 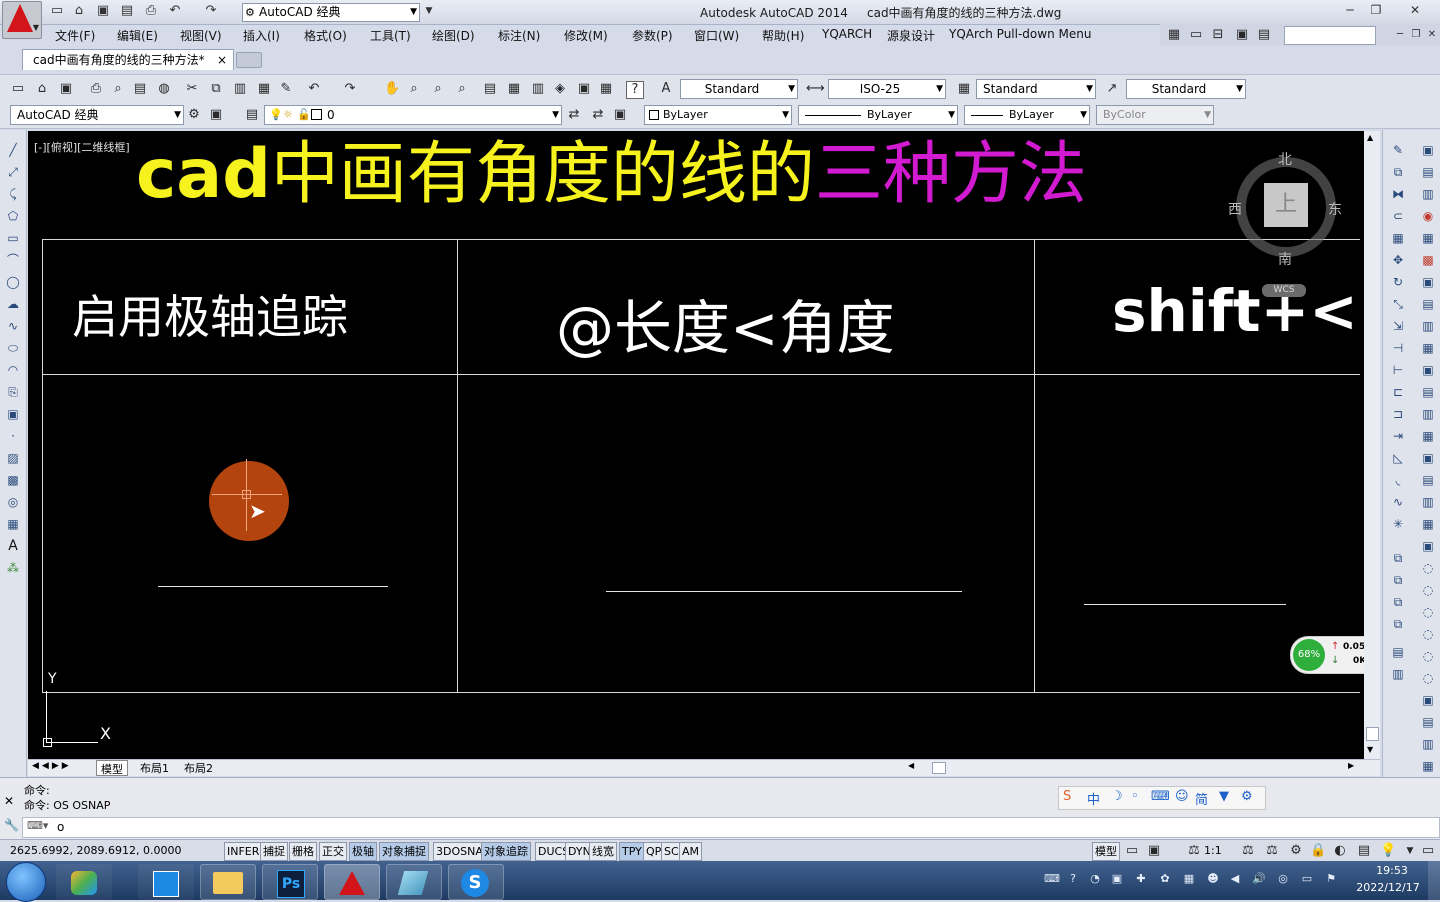 I want to click on toolbar-icon: ▭, so click(x=1196, y=35).